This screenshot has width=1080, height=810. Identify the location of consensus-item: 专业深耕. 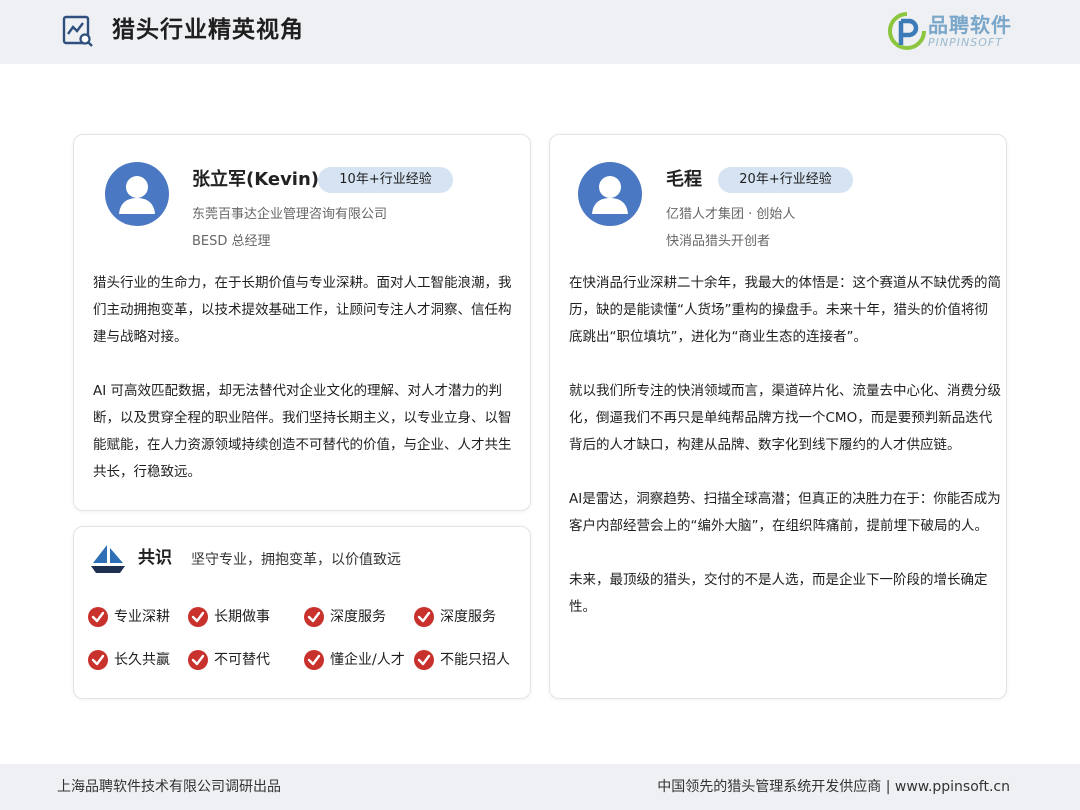
(129, 617).